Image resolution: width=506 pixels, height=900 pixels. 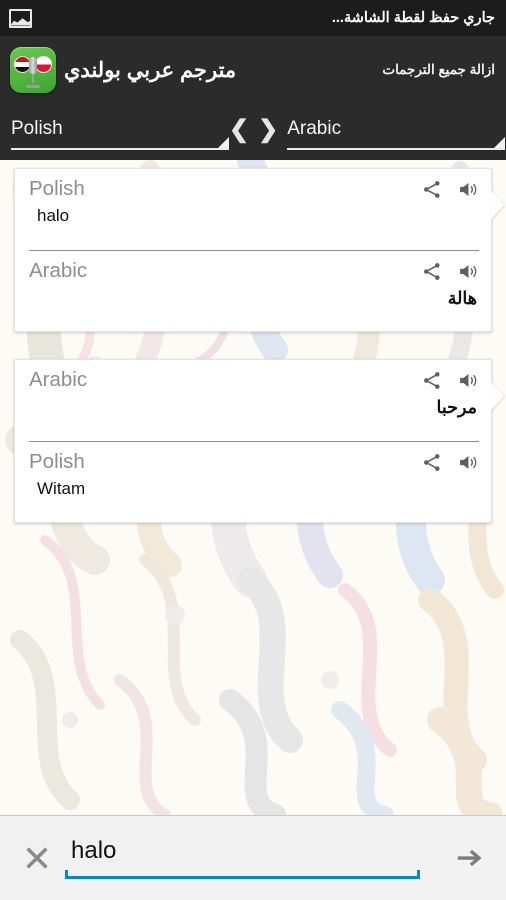 I want to click on translate-submit-button, so click(x=469, y=858).